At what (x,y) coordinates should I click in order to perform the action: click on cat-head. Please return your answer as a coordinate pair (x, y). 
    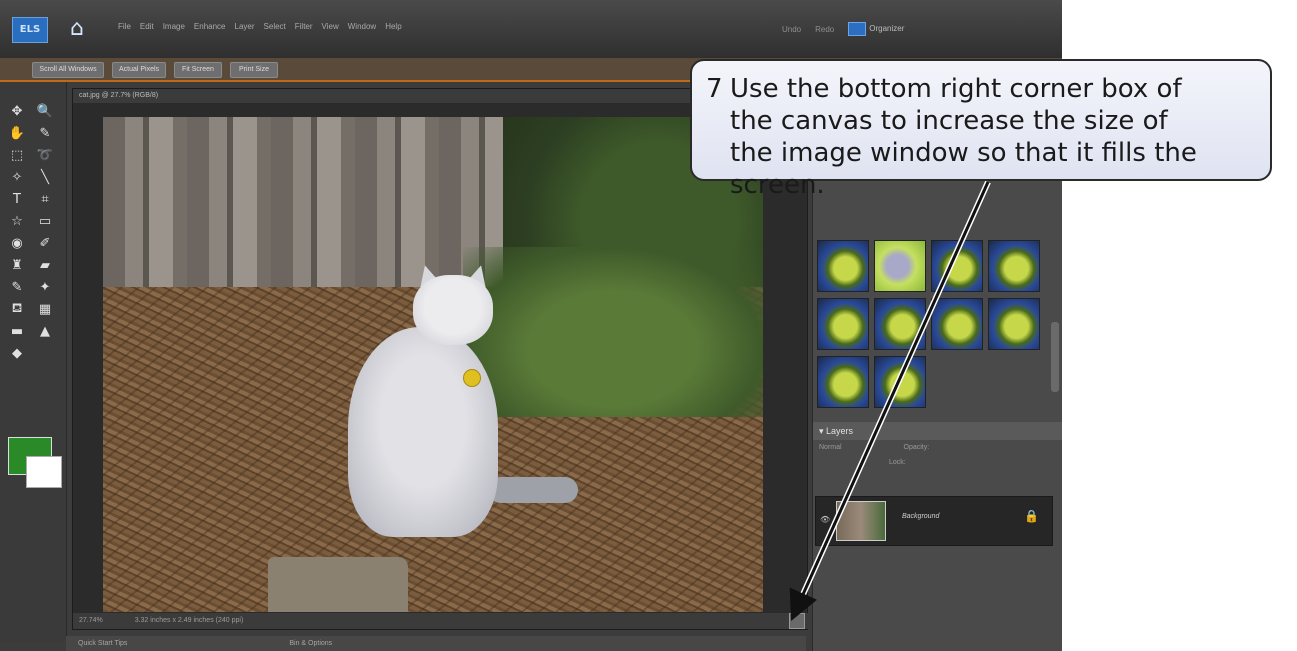
    Looking at the image, I should click on (453, 310).